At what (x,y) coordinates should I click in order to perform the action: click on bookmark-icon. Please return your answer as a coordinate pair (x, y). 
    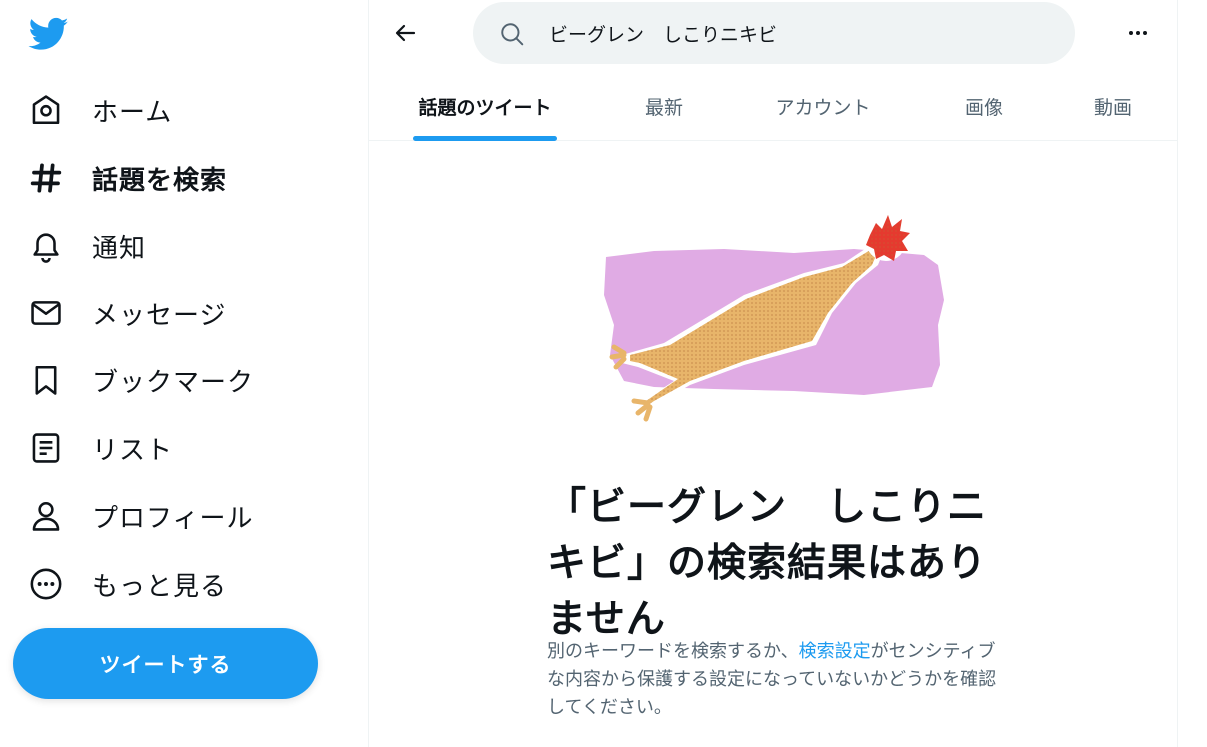
    Looking at the image, I should click on (46, 380).